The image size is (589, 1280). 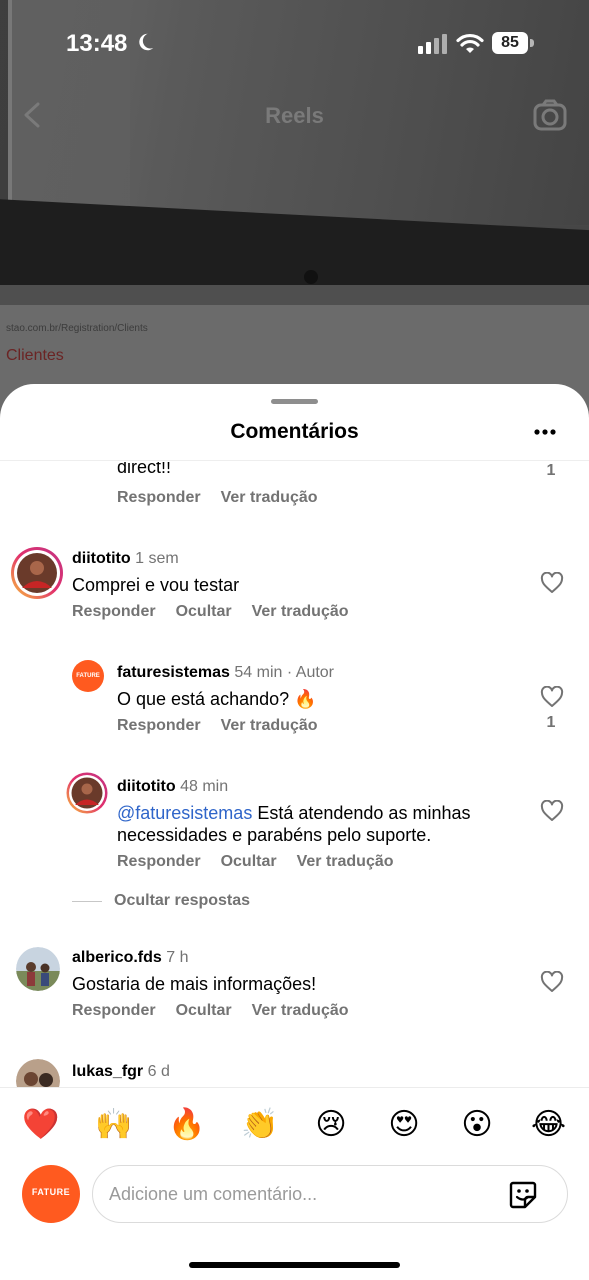 What do you see at coordinates (311, 277) in the screenshot?
I see `webcam` at bounding box center [311, 277].